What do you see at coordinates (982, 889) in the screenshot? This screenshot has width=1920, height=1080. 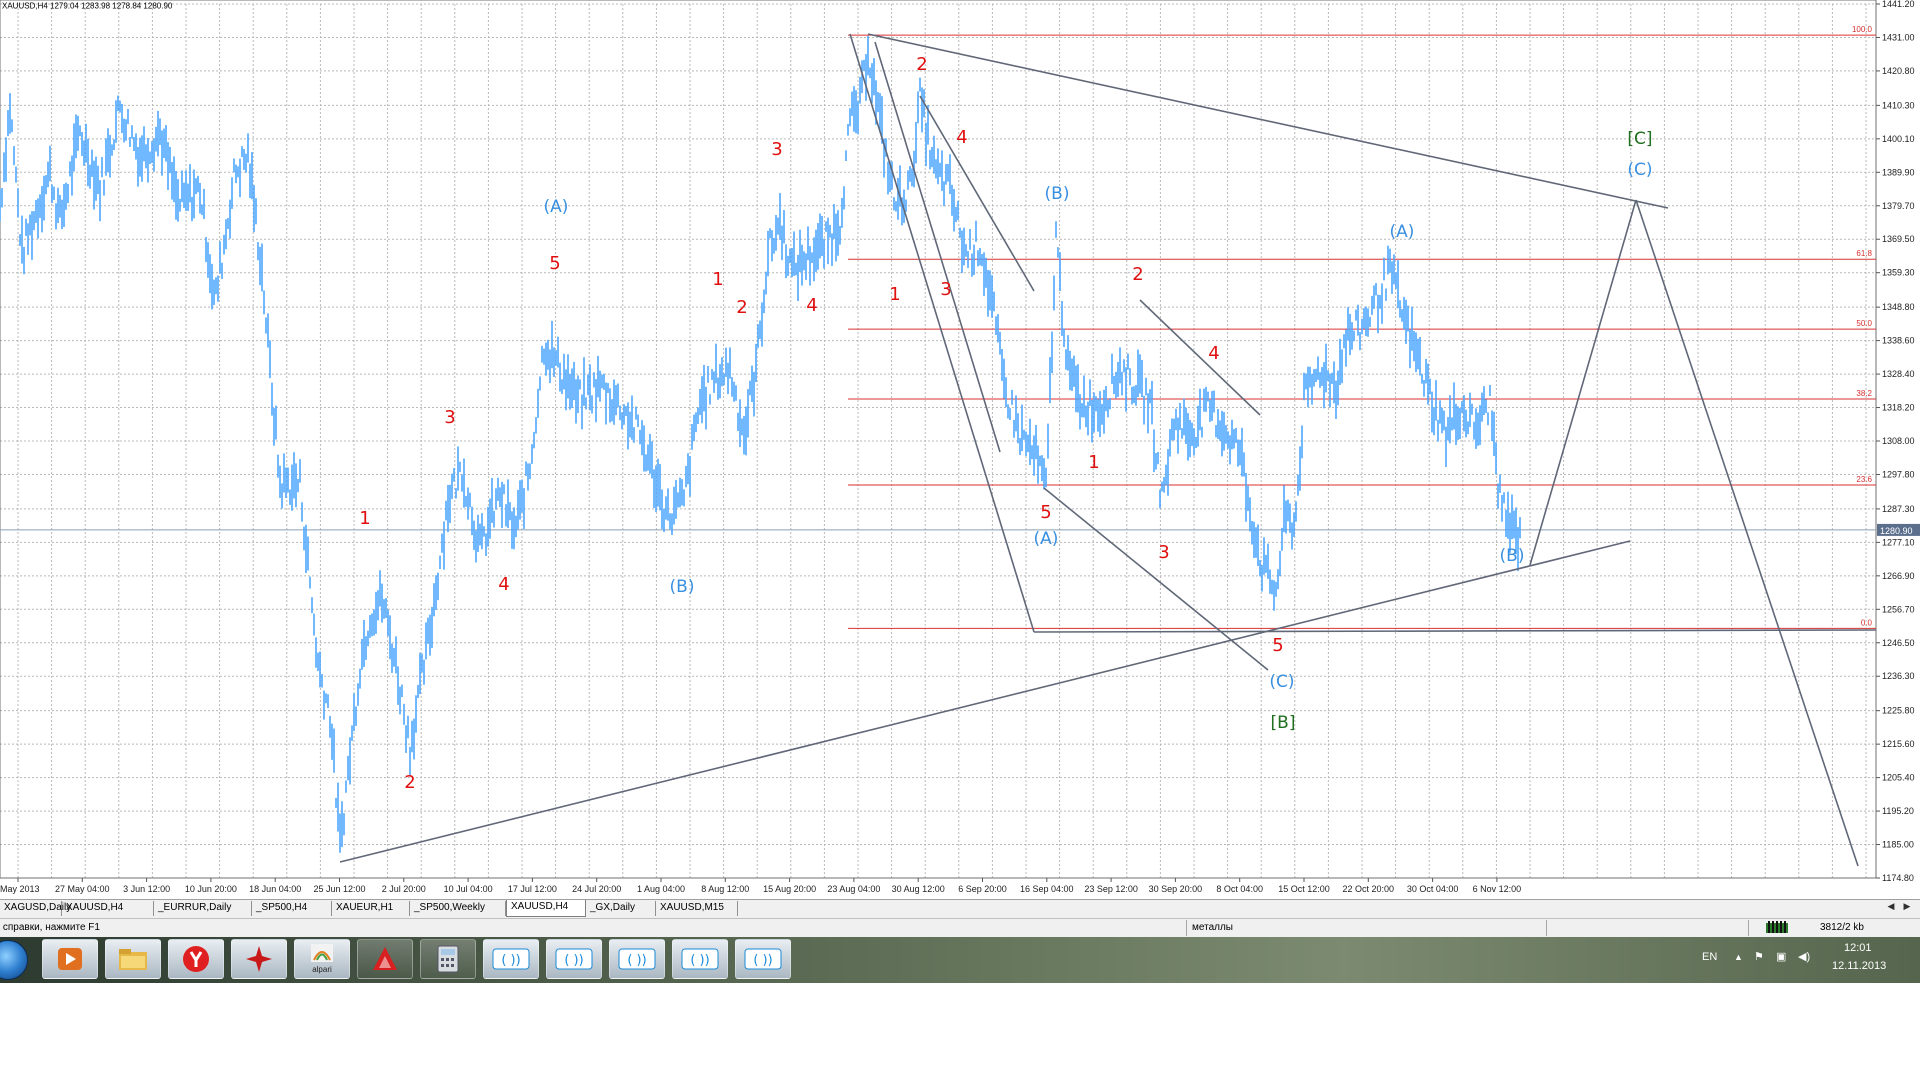 I see `time-axis-label: 6 Sep 20:00` at bounding box center [982, 889].